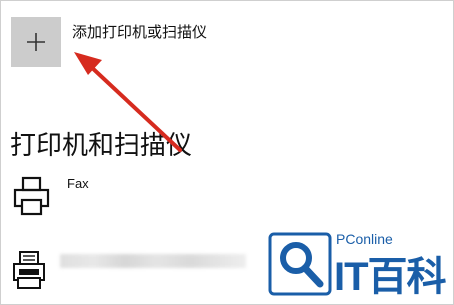 This screenshot has width=454, height=305. I want to click on pconline-search-logo, so click(300, 264).